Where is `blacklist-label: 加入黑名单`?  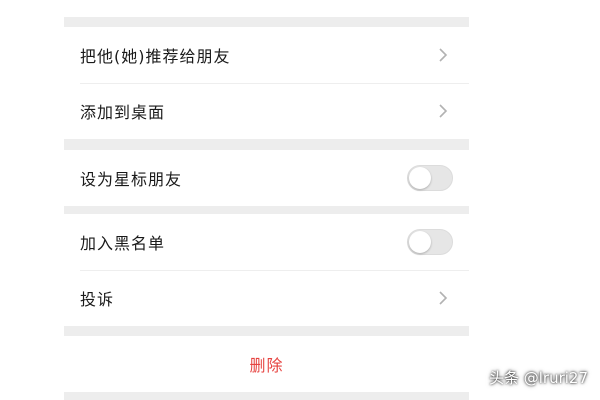 blacklist-label: 加入黑名单 is located at coordinates (123, 243).